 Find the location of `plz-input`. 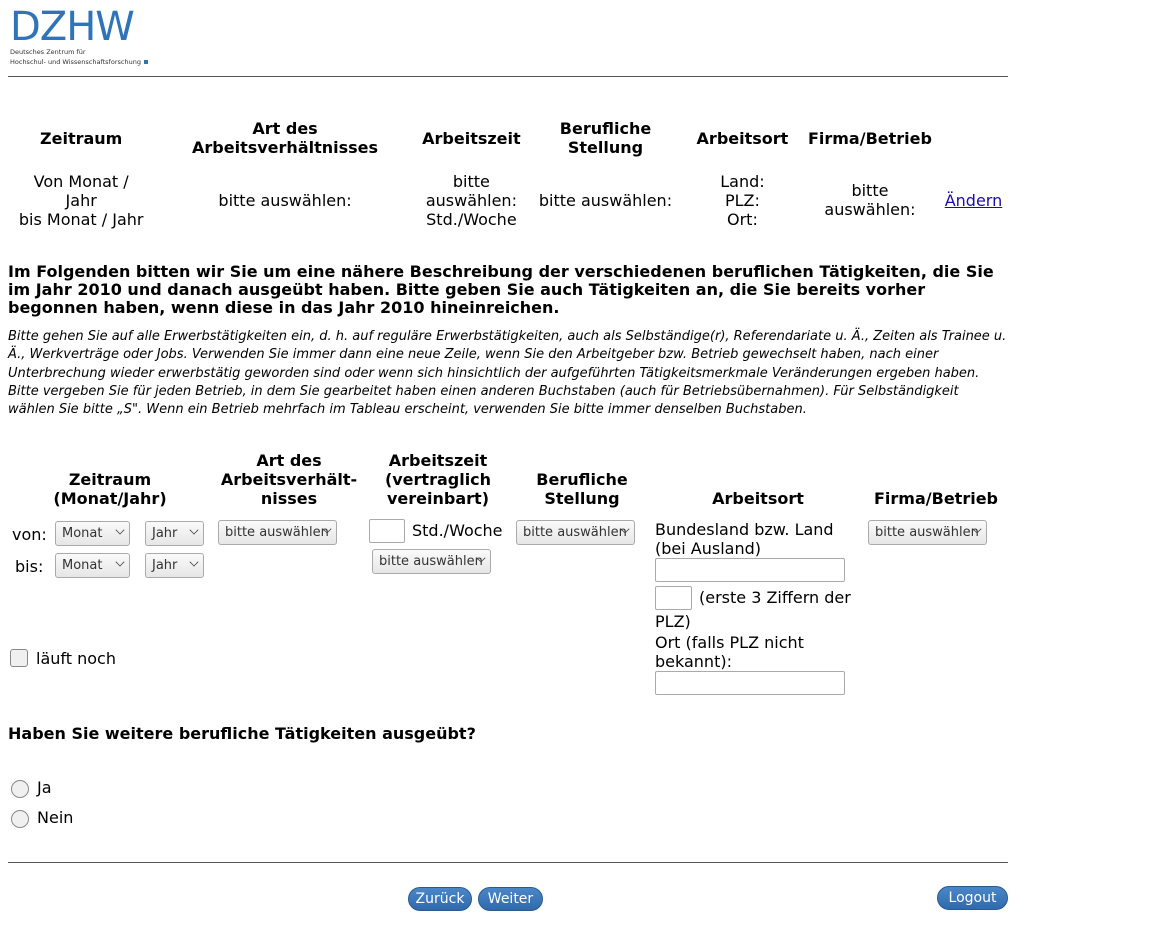

plz-input is located at coordinates (673, 598).